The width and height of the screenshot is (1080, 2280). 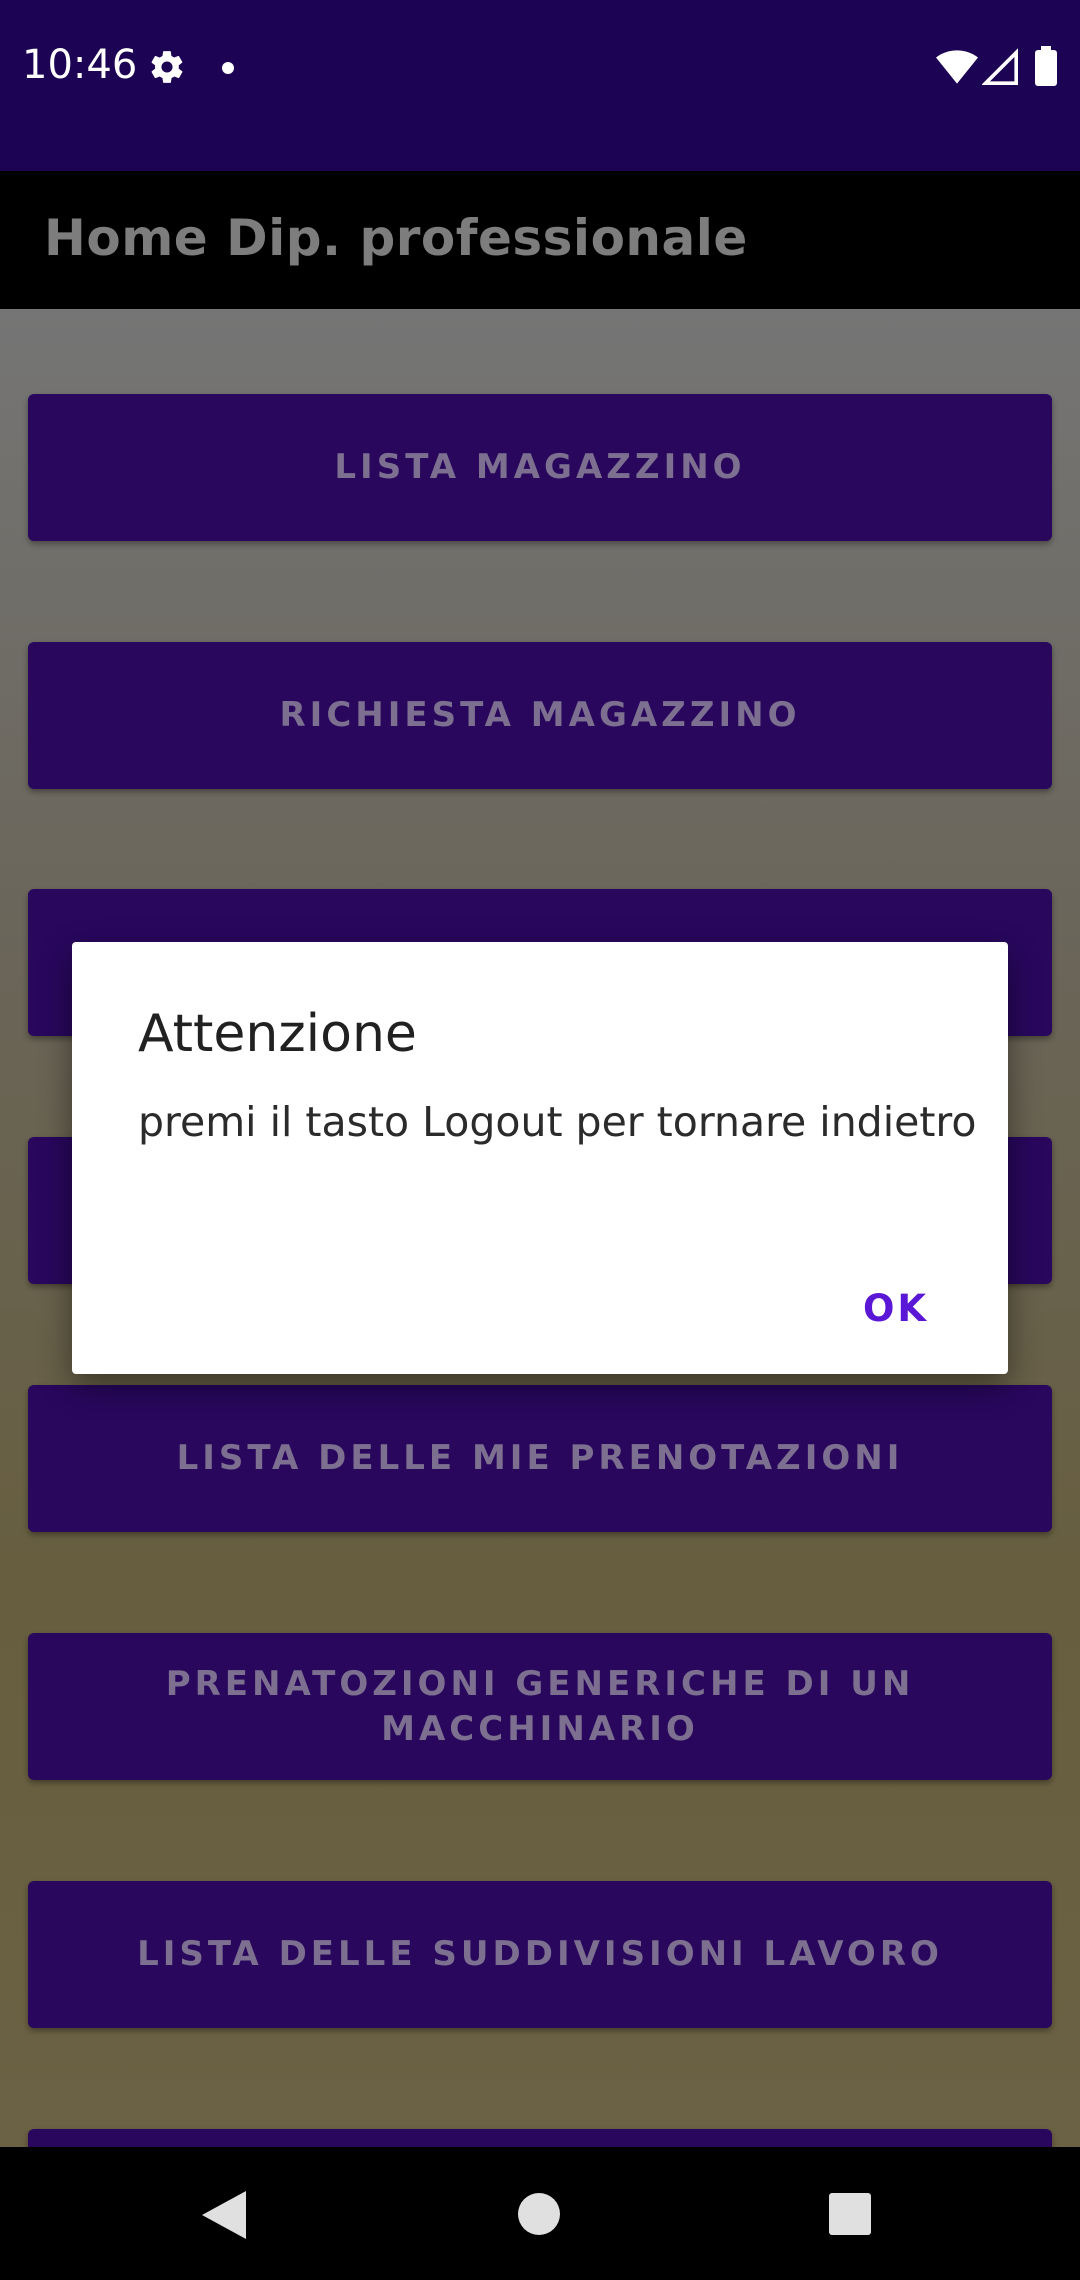 What do you see at coordinates (540, 85) in the screenshot?
I see `status-bar: 10:46` at bounding box center [540, 85].